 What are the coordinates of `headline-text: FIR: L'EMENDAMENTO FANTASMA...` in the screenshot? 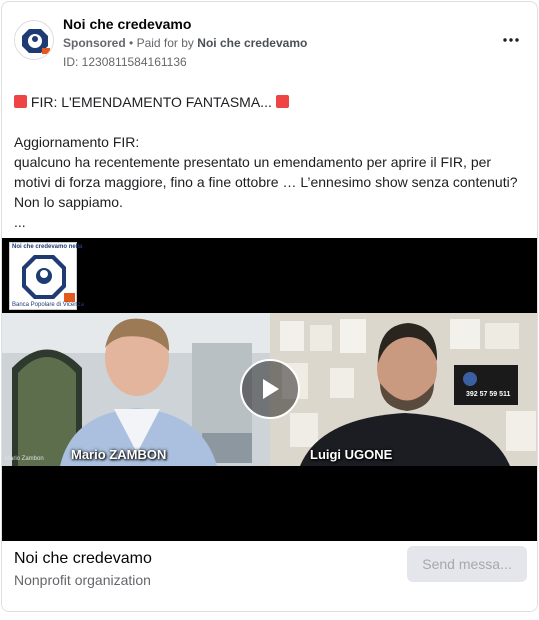 It's located at (151, 102).